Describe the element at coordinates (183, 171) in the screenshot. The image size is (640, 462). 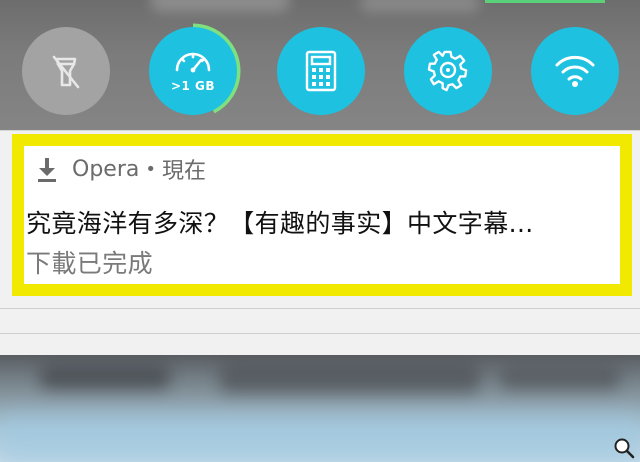
I see `notification-time: 現在` at that location.